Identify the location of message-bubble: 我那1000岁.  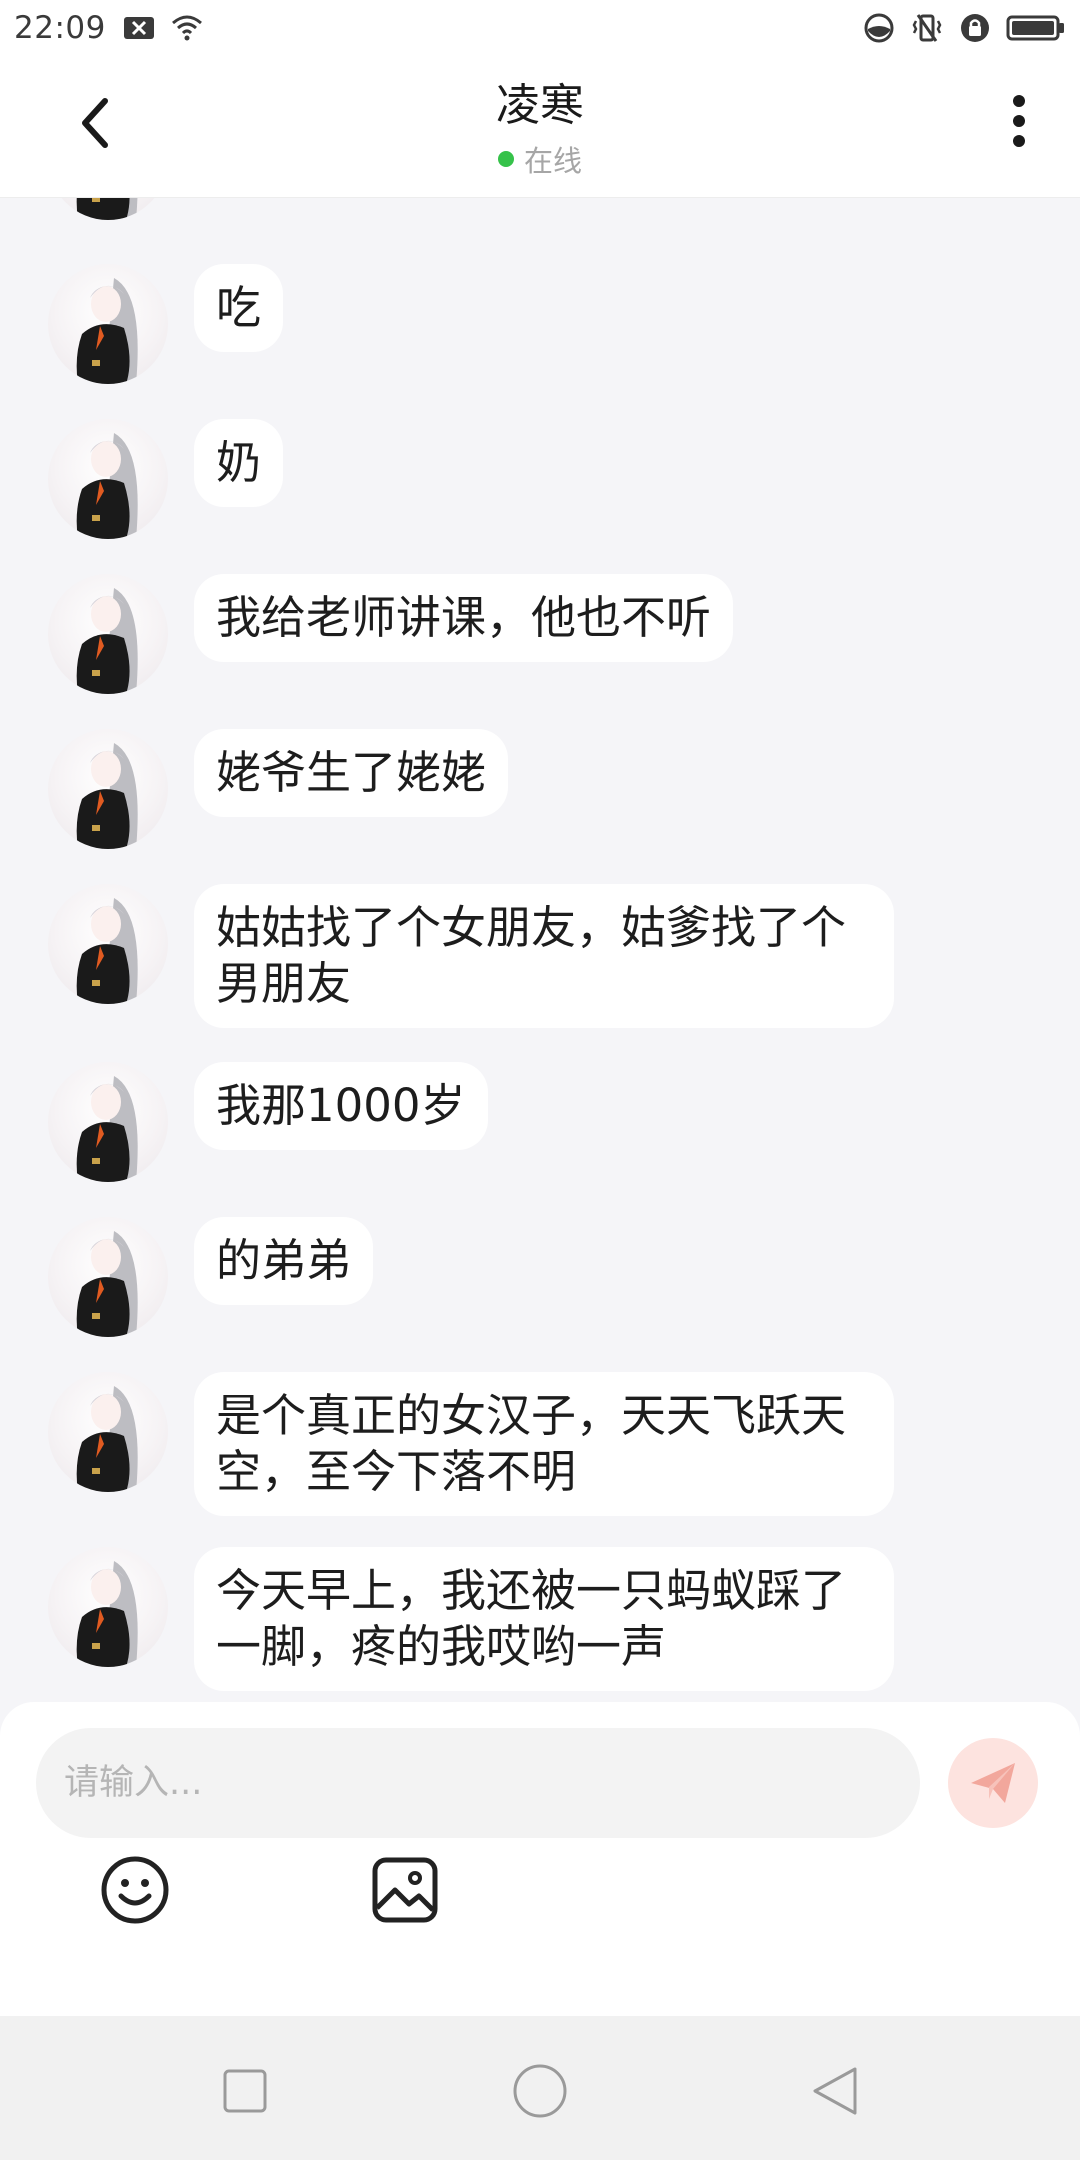
(341, 1106).